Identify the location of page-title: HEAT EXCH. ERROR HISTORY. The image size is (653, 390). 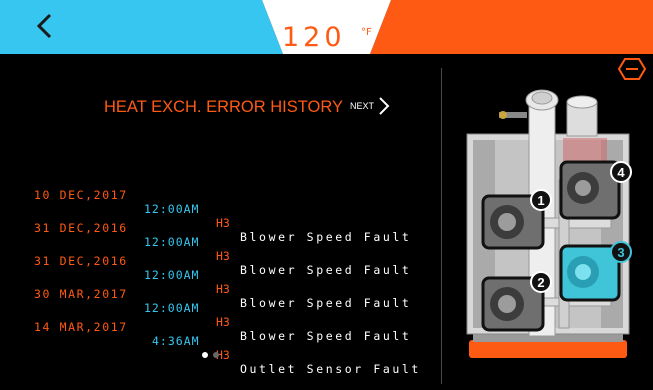
(223, 107).